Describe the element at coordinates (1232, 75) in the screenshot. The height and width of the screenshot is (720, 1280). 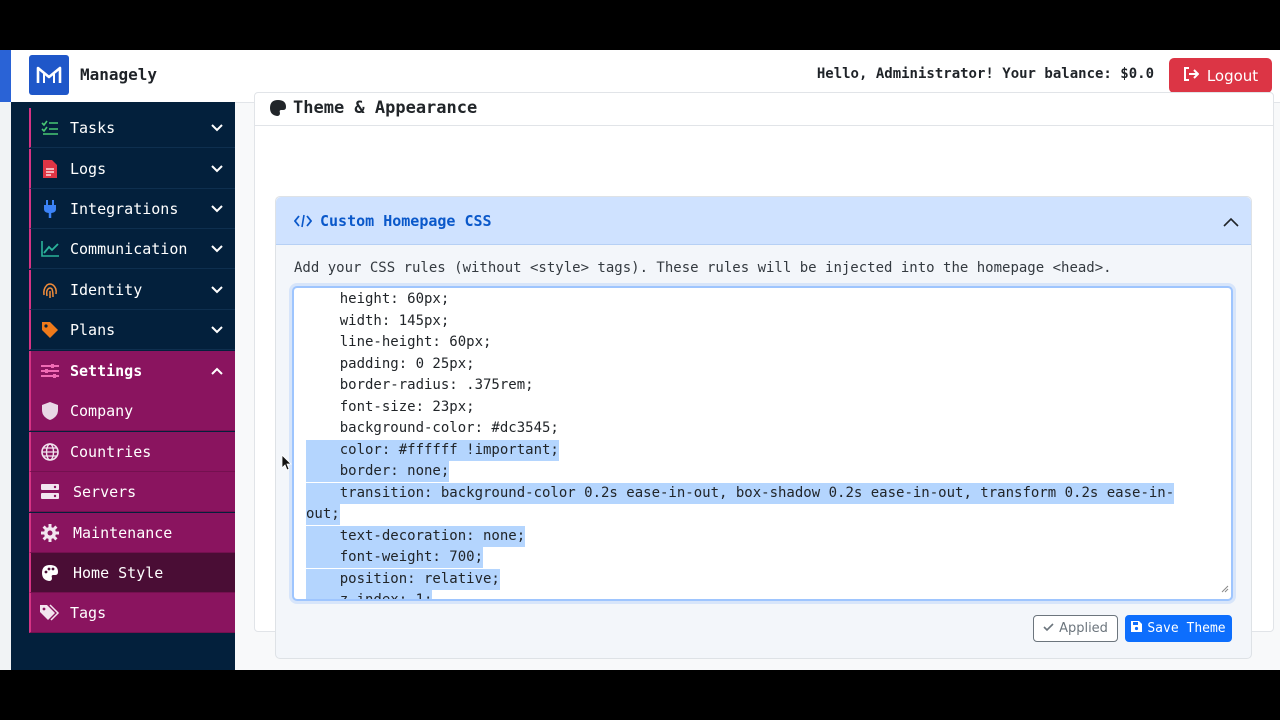
I see `logout-label: Logout` at that location.